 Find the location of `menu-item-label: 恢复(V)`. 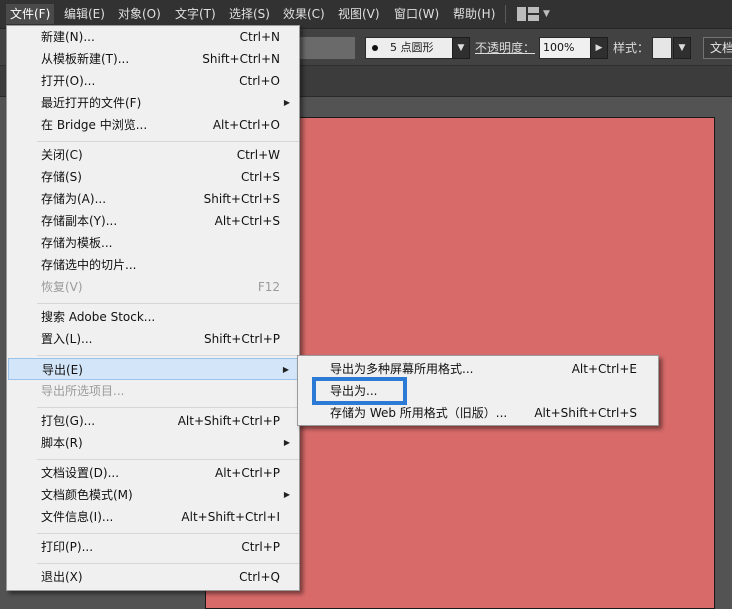

menu-item-label: 恢复(V) is located at coordinates (62, 287).